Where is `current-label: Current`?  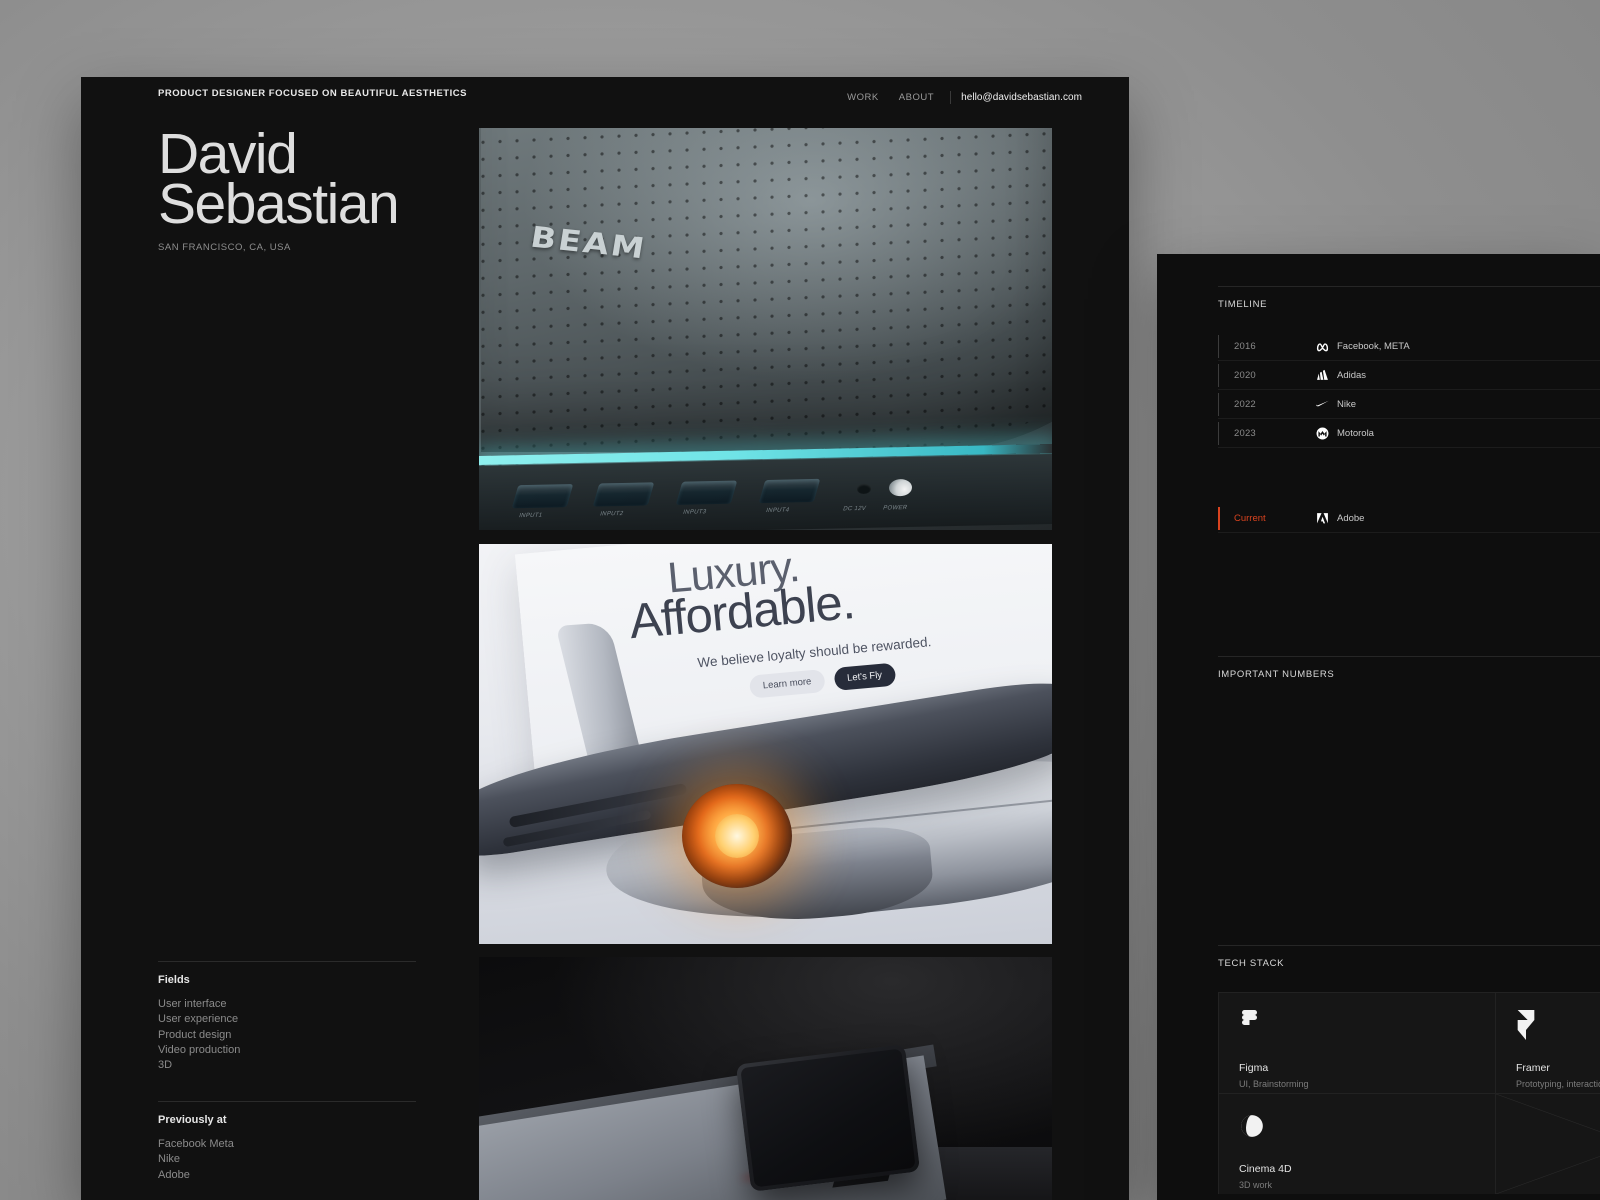
current-label: Current is located at coordinates (1250, 518).